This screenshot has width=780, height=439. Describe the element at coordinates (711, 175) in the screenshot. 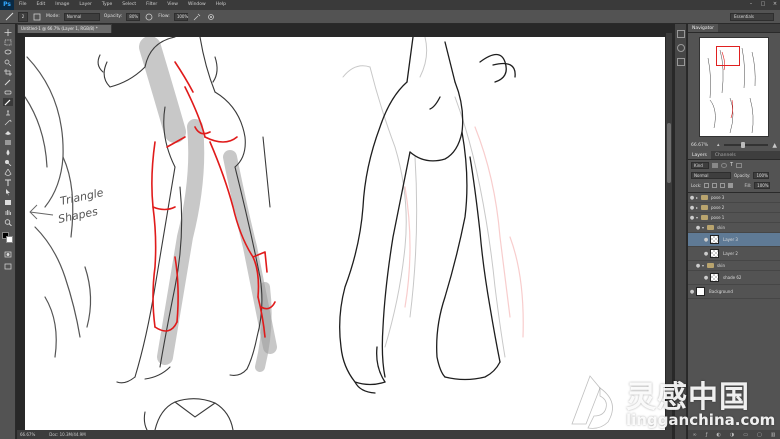

I see `blend-mode-select: Normal` at that location.